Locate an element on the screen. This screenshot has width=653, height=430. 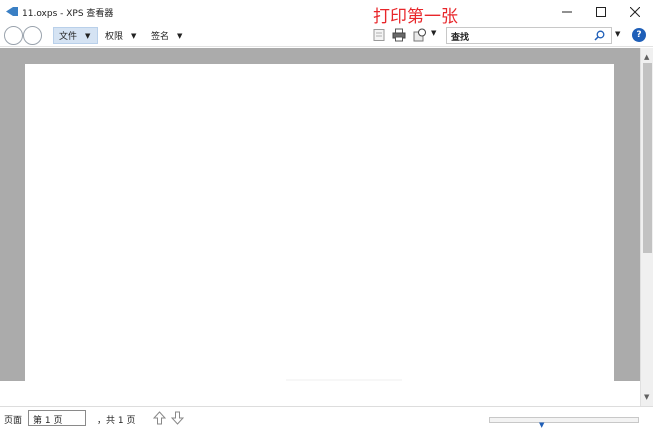
forward-button is located at coordinates (32, 35).